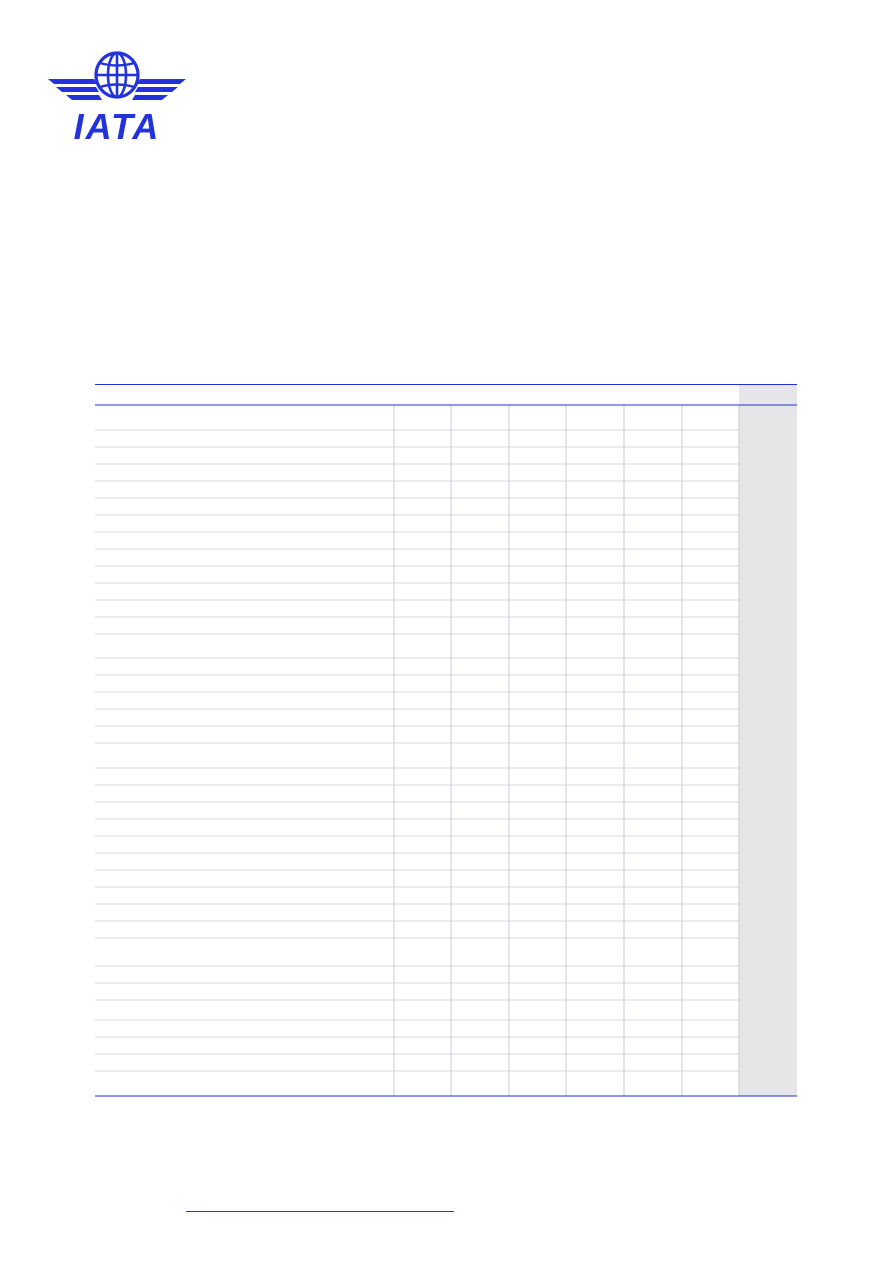 The height and width of the screenshot is (1263, 892). I want to click on shaded-column, so click(768, 740).